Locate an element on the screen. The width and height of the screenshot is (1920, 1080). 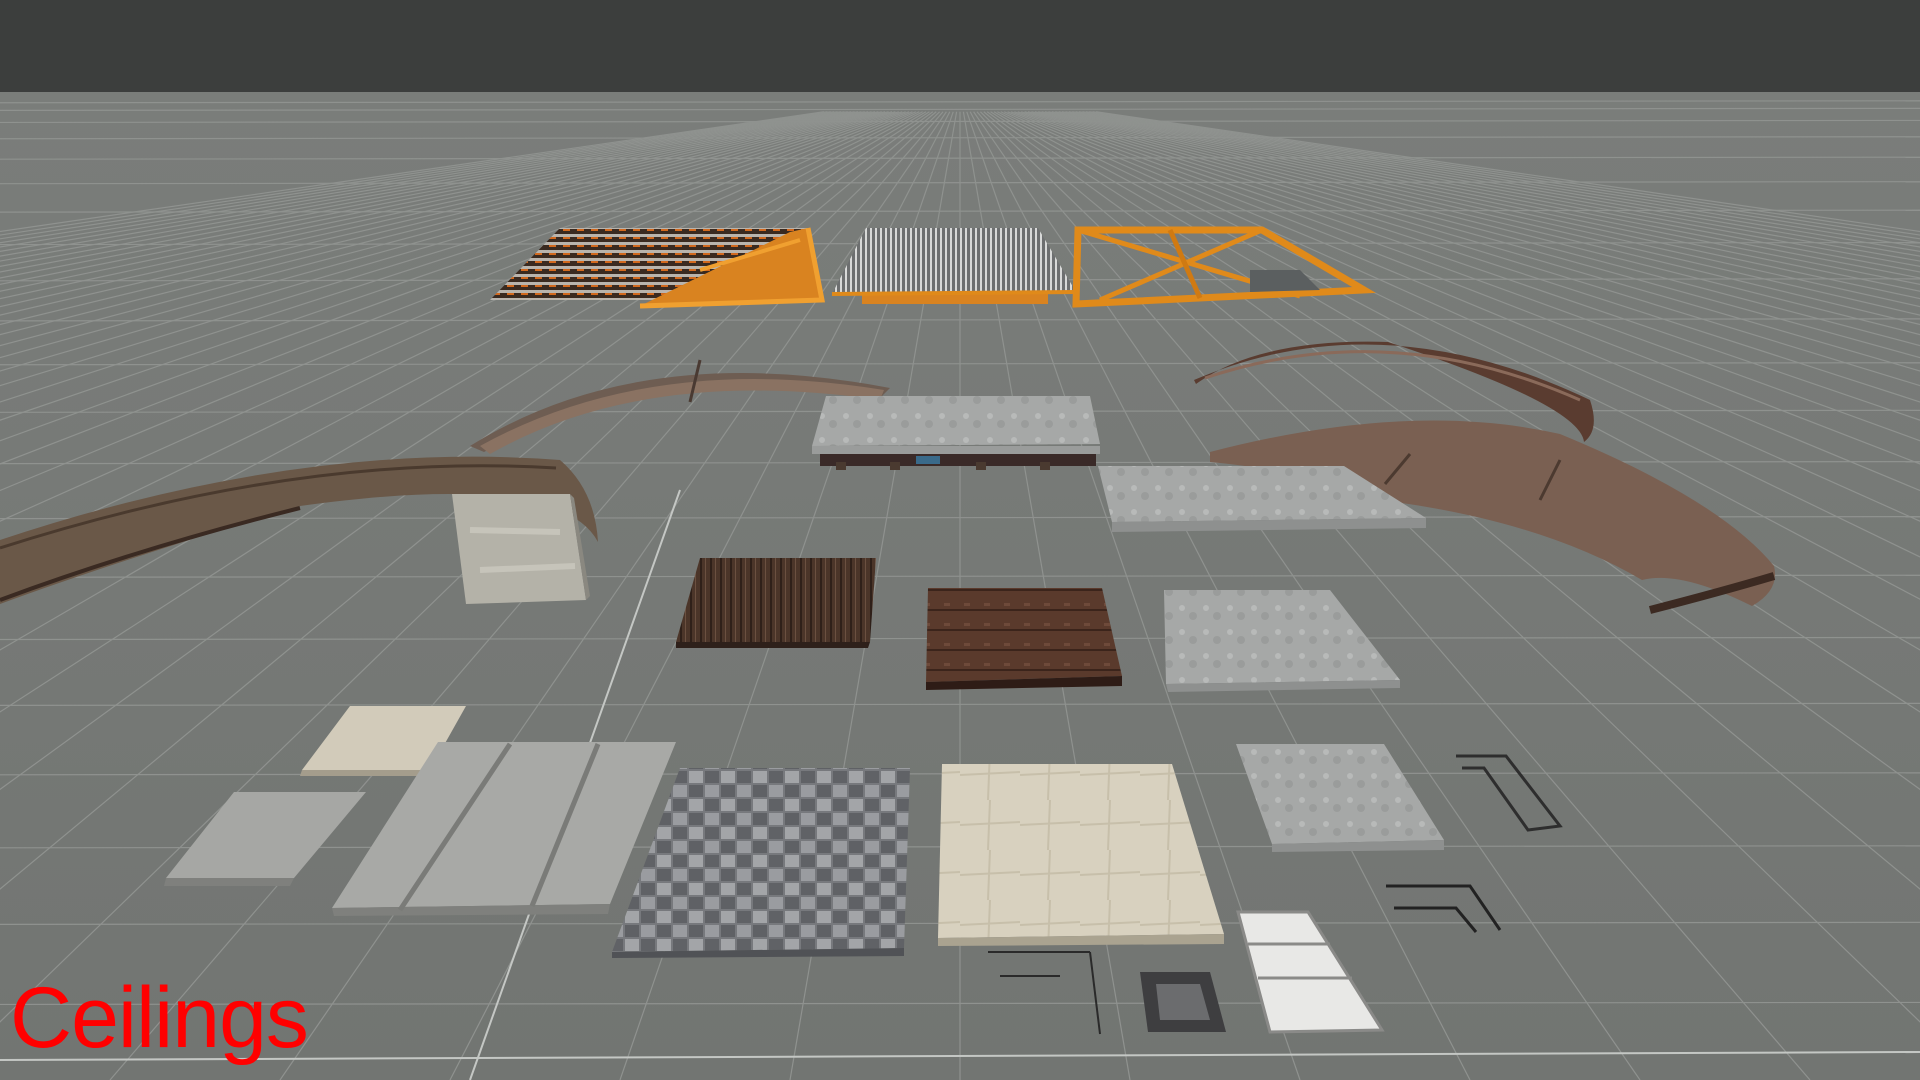
concrete-block-standing is located at coordinates (521, 549).